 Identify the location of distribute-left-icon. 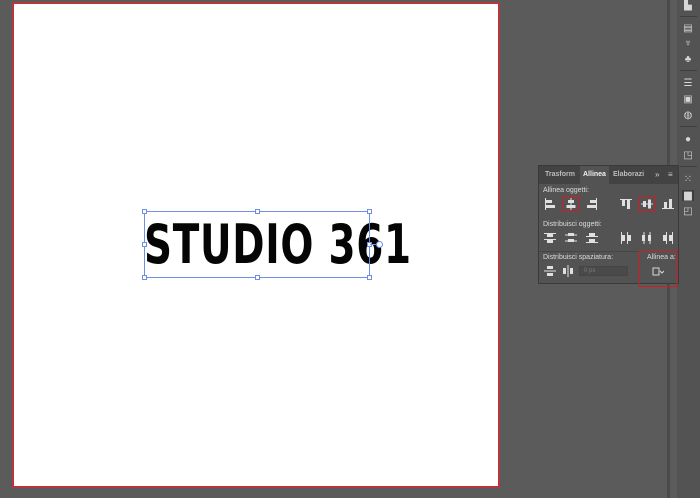
(626, 238).